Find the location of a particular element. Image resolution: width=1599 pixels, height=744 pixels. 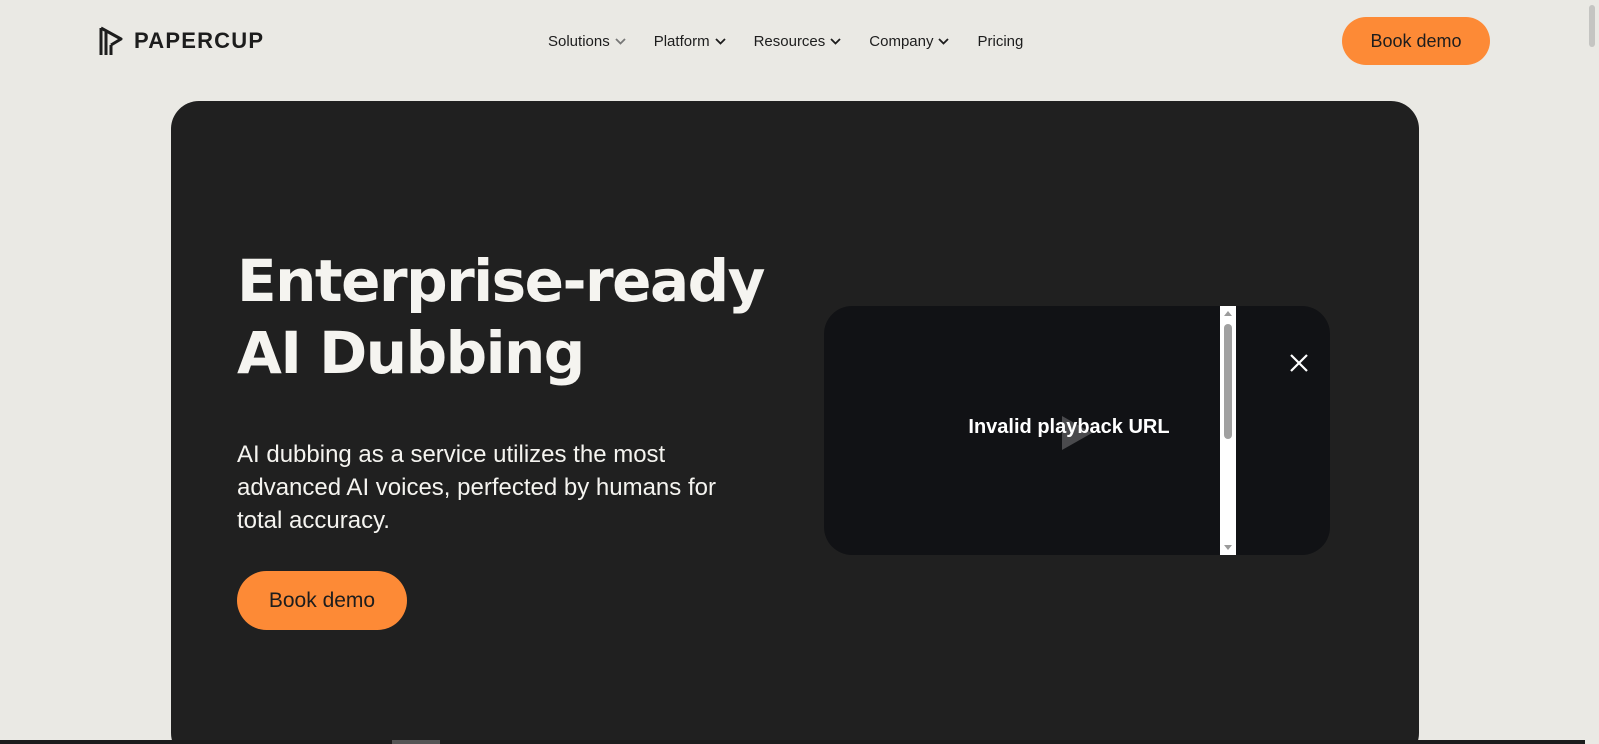

hero-book-demo-button: Book demo is located at coordinates (322, 600).